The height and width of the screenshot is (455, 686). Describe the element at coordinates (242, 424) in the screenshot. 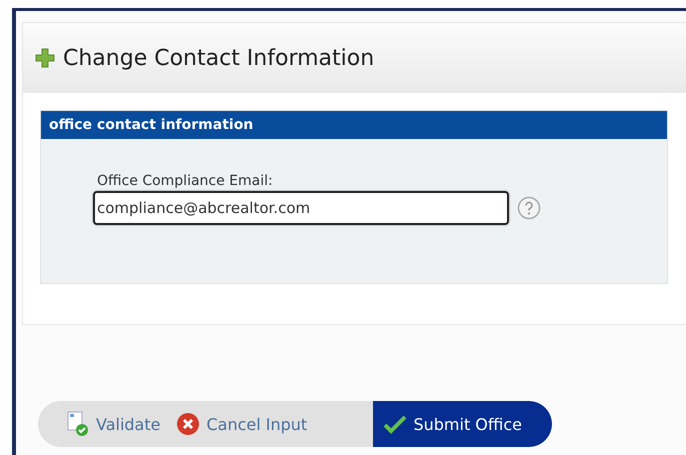

I see `cancel-button: Cancel Input` at that location.